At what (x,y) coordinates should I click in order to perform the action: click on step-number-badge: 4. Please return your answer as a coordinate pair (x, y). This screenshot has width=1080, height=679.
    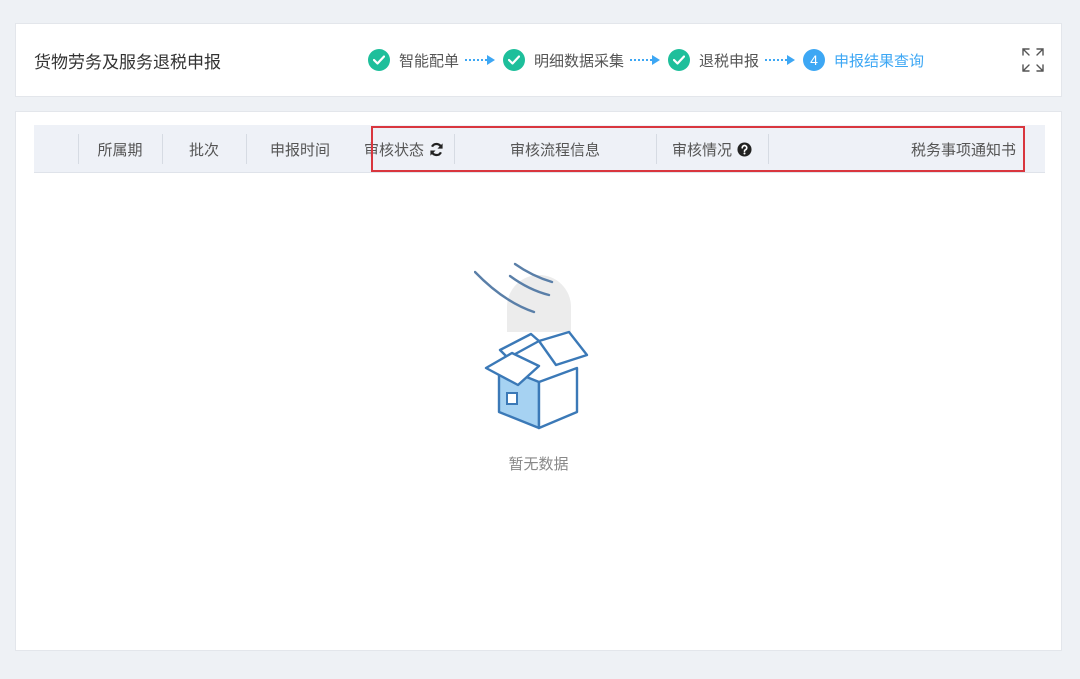
    Looking at the image, I should click on (814, 60).